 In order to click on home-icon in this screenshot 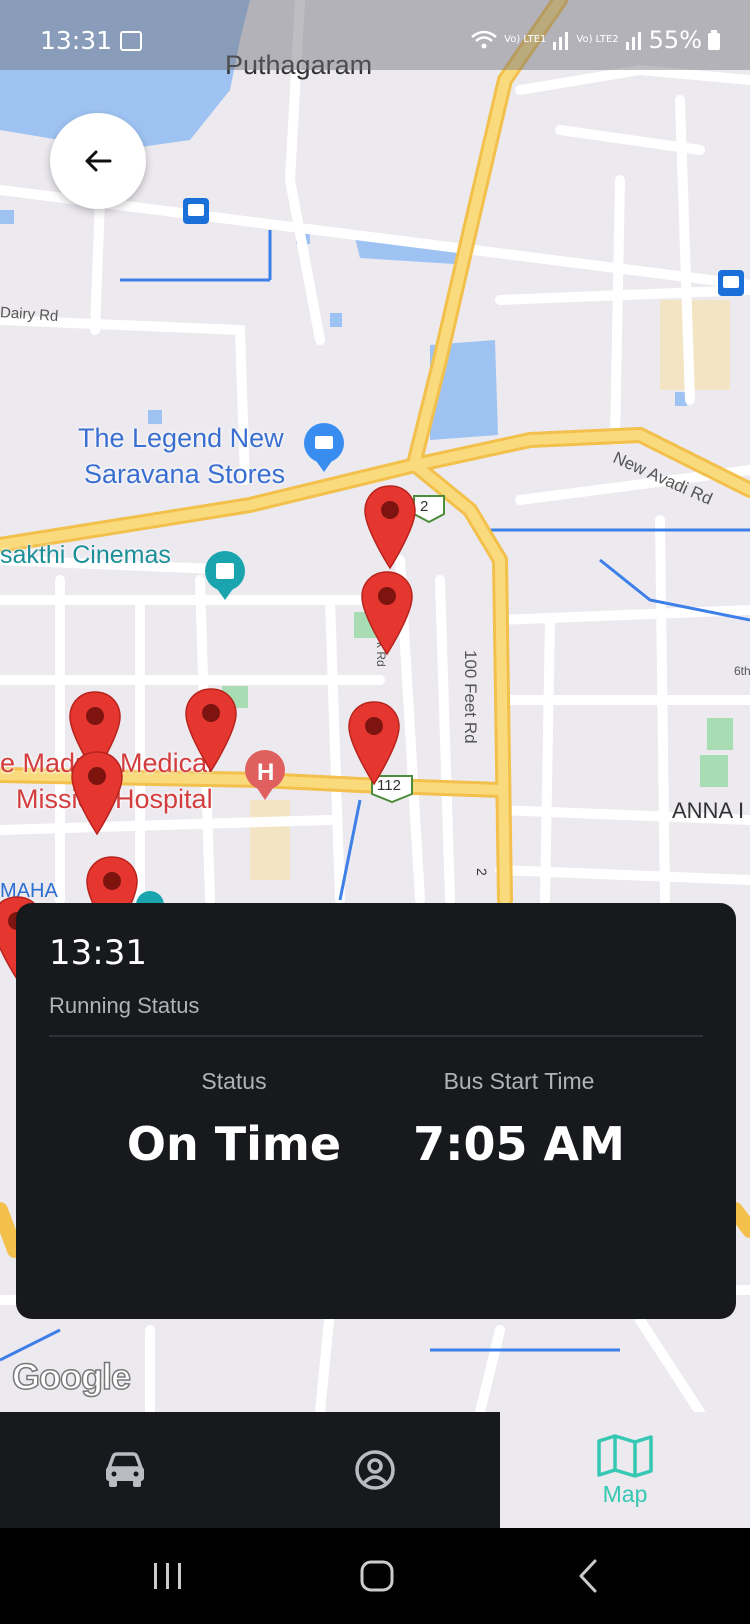, I will do `click(377, 1576)`.